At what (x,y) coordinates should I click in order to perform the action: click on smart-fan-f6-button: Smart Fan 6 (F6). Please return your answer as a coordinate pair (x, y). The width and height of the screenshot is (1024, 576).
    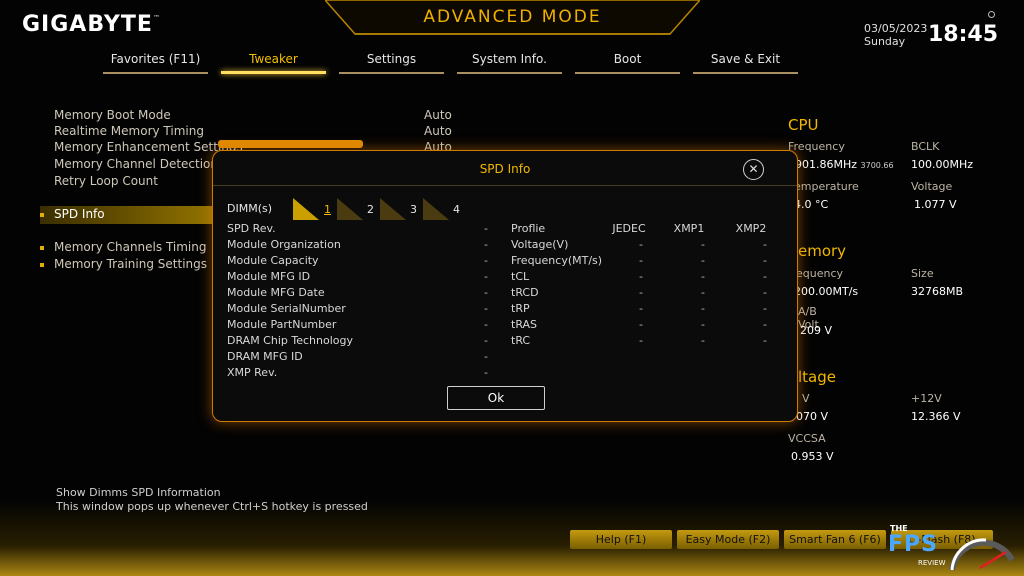
    Looking at the image, I should click on (835, 539).